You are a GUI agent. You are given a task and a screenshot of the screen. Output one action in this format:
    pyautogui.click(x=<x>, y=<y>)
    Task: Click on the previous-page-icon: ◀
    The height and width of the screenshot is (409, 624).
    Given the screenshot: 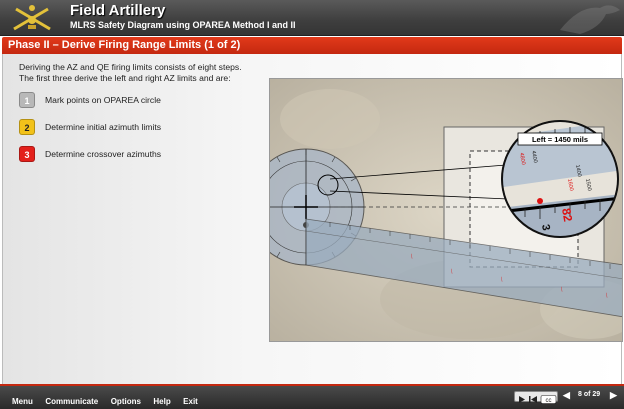 What is the action you would take?
    pyautogui.click(x=566, y=395)
    